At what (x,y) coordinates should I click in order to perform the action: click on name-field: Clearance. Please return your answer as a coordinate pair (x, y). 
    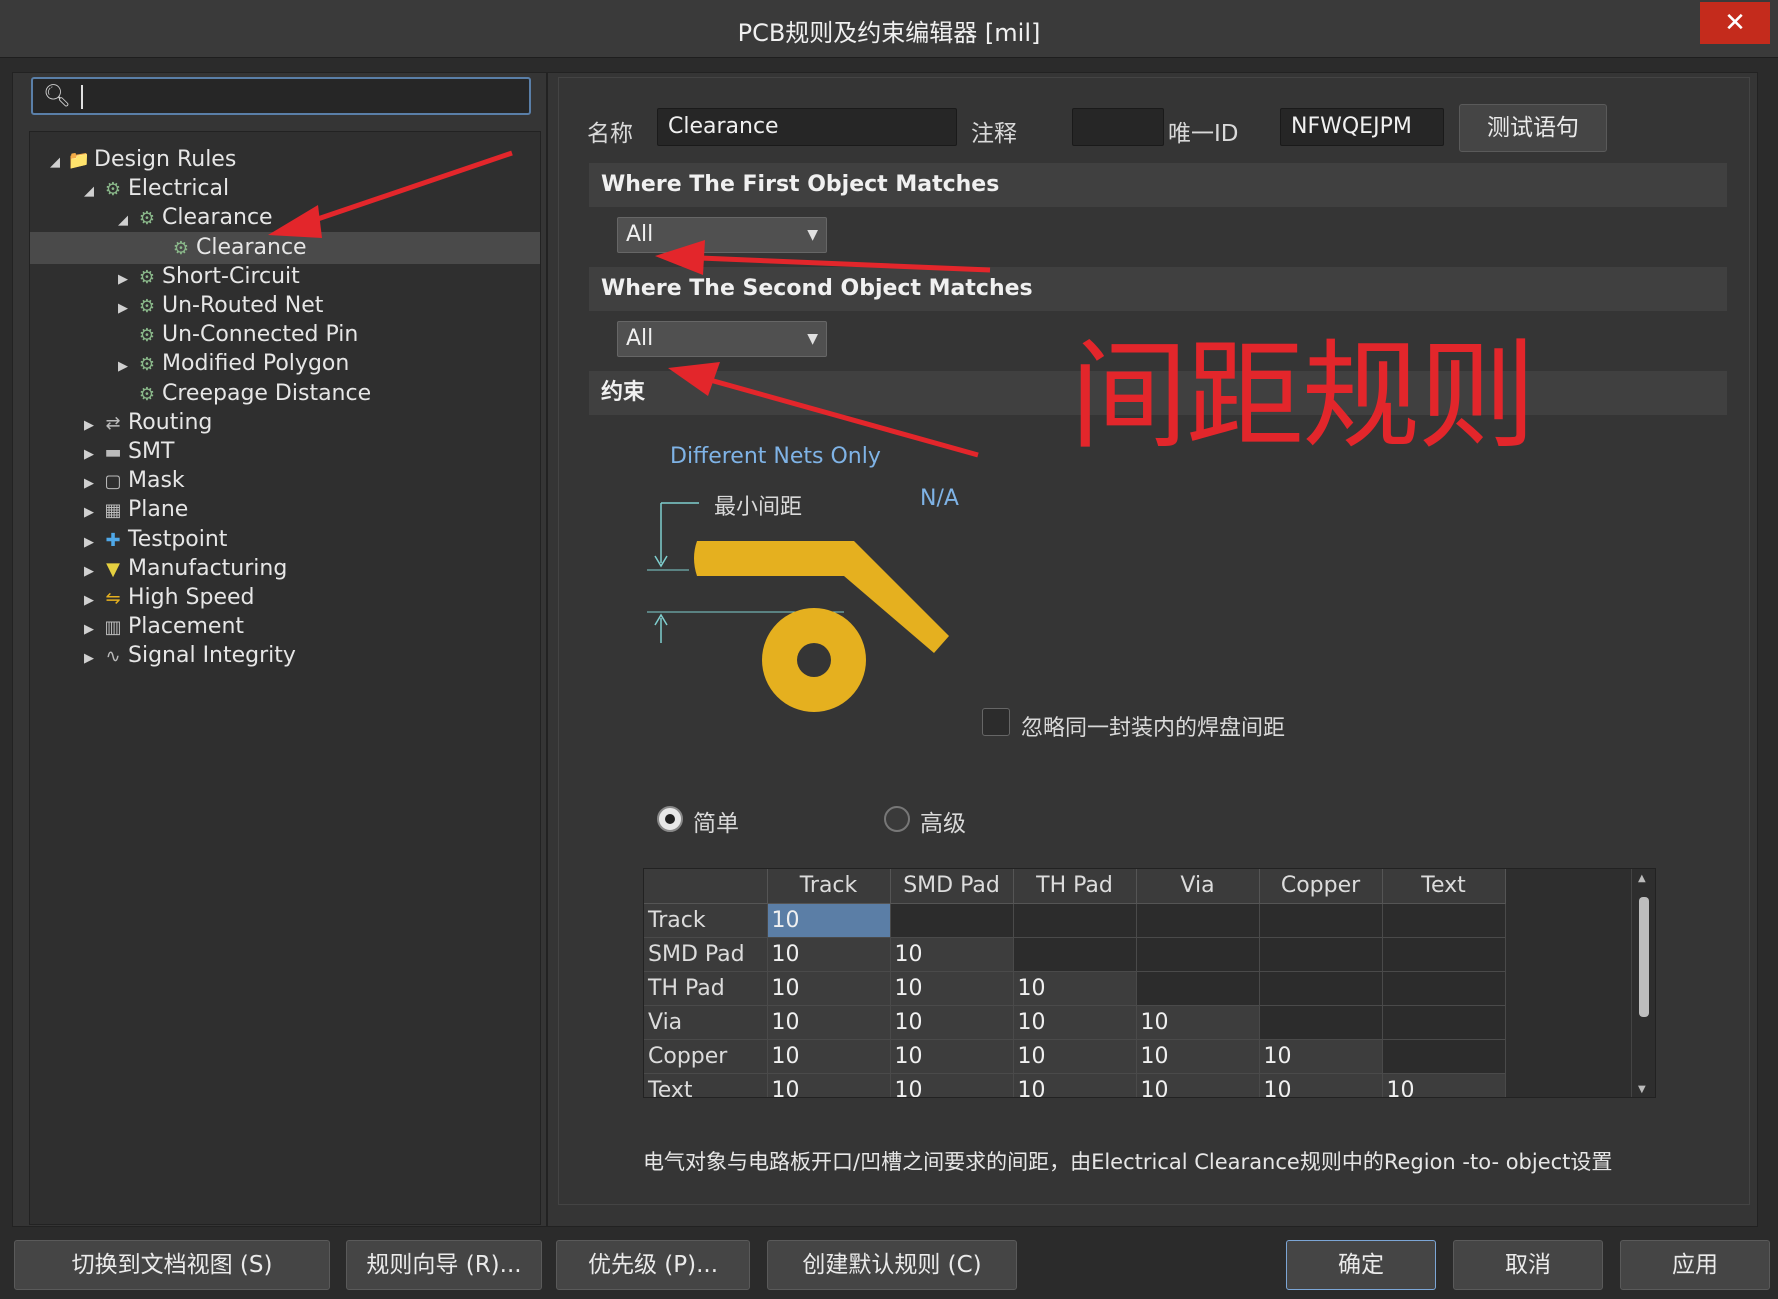
    Looking at the image, I should click on (807, 127).